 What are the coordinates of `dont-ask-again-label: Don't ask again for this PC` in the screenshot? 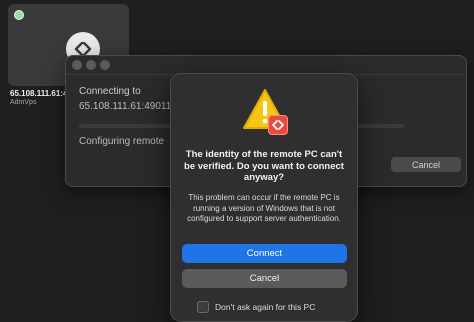 It's located at (265, 307).